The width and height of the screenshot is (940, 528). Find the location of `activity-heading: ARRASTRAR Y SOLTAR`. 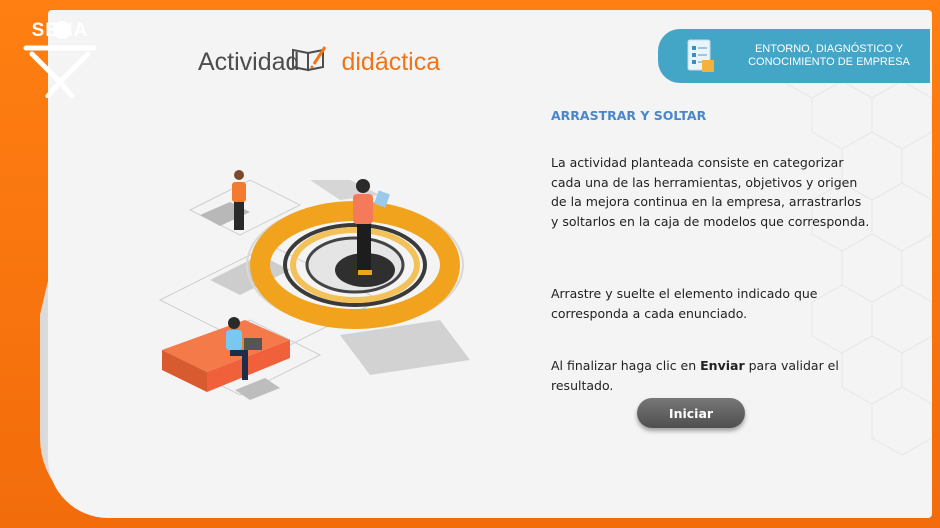

activity-heading: ARRASTRAR Y SOLTAR is located at coordinates (629, 115).